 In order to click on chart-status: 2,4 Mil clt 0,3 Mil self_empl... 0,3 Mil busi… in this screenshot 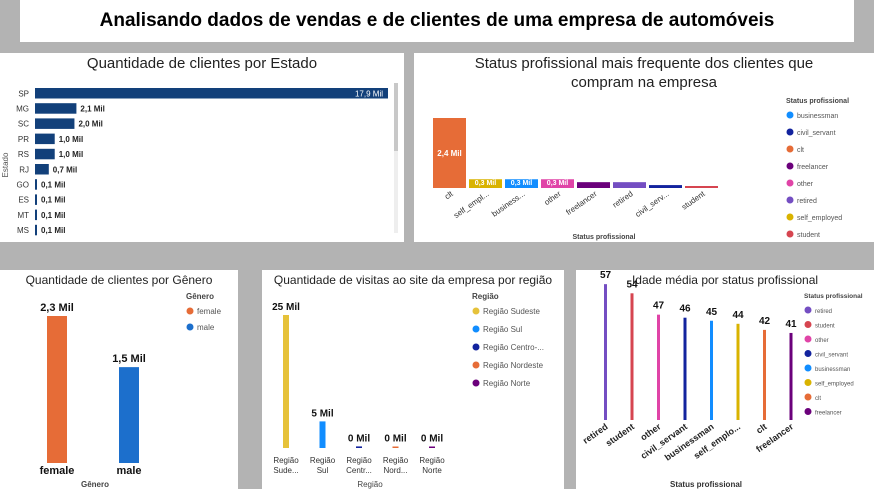, I will do `click(641, 169)`.